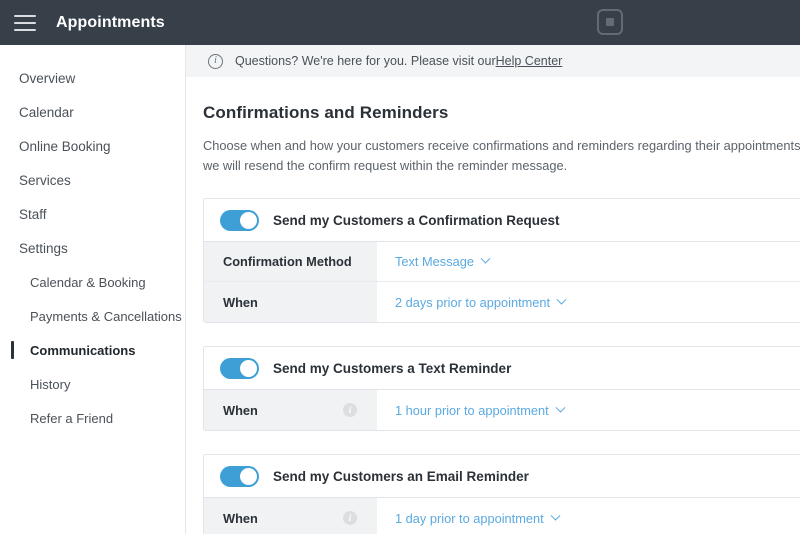  Describe the element at coordinates (529, 61) in the screenshot. I see `help-center-link: Help Center` at that location.